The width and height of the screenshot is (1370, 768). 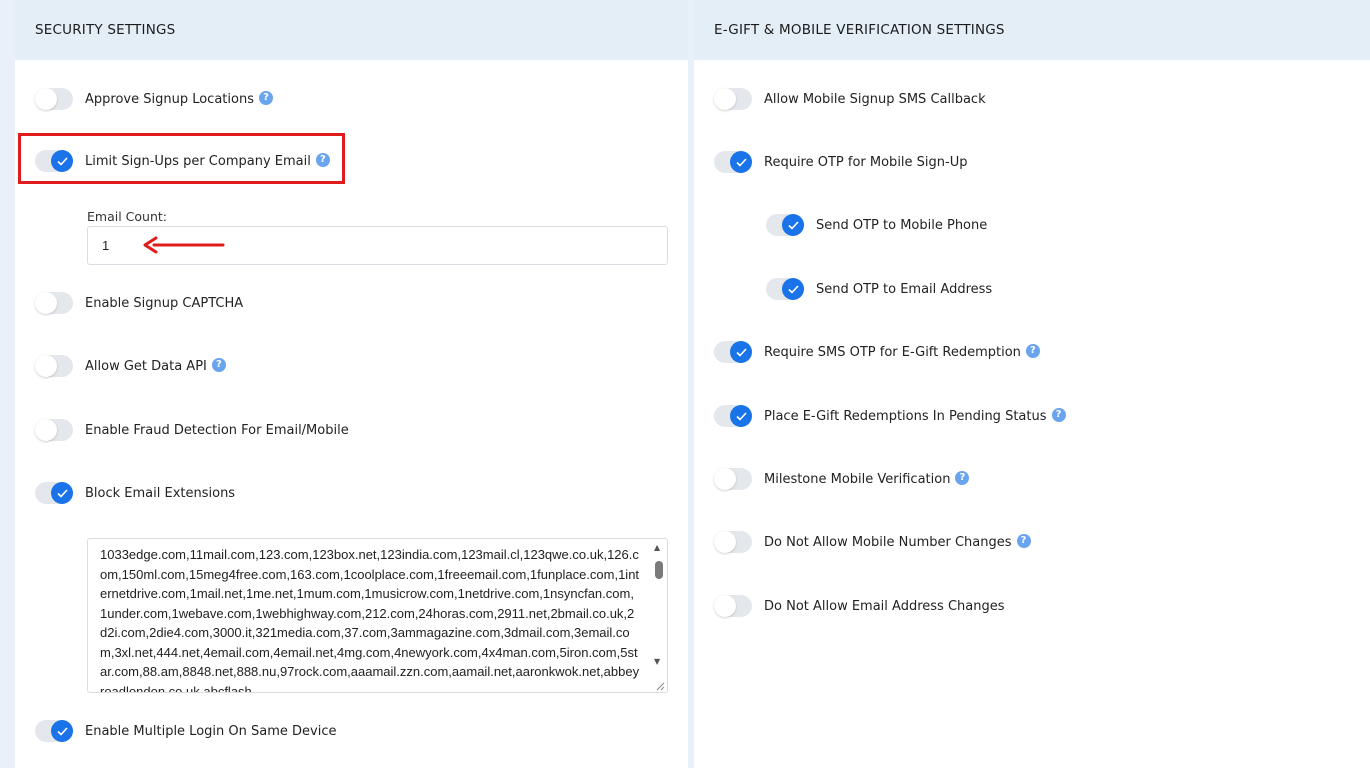 I want to click on setting-label: Require SMS OTP for E-Gift Redemption, so click(x=892, y=352).